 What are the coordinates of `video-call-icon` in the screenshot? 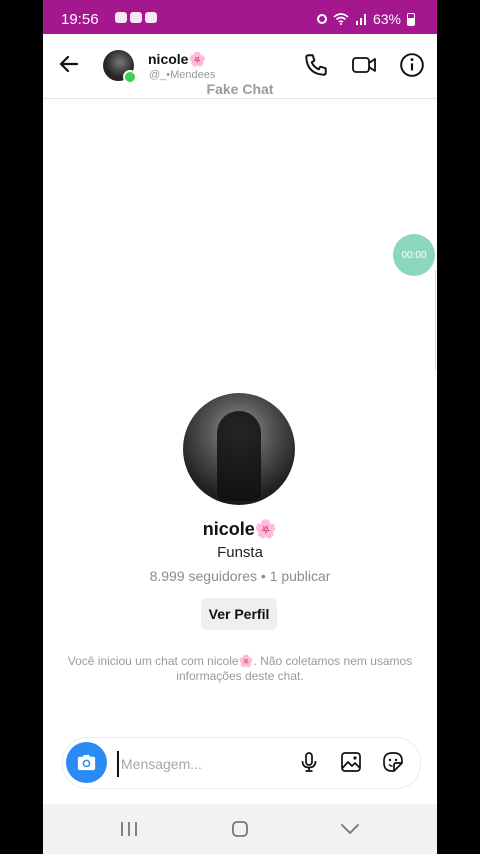 It's located at (364, 65).